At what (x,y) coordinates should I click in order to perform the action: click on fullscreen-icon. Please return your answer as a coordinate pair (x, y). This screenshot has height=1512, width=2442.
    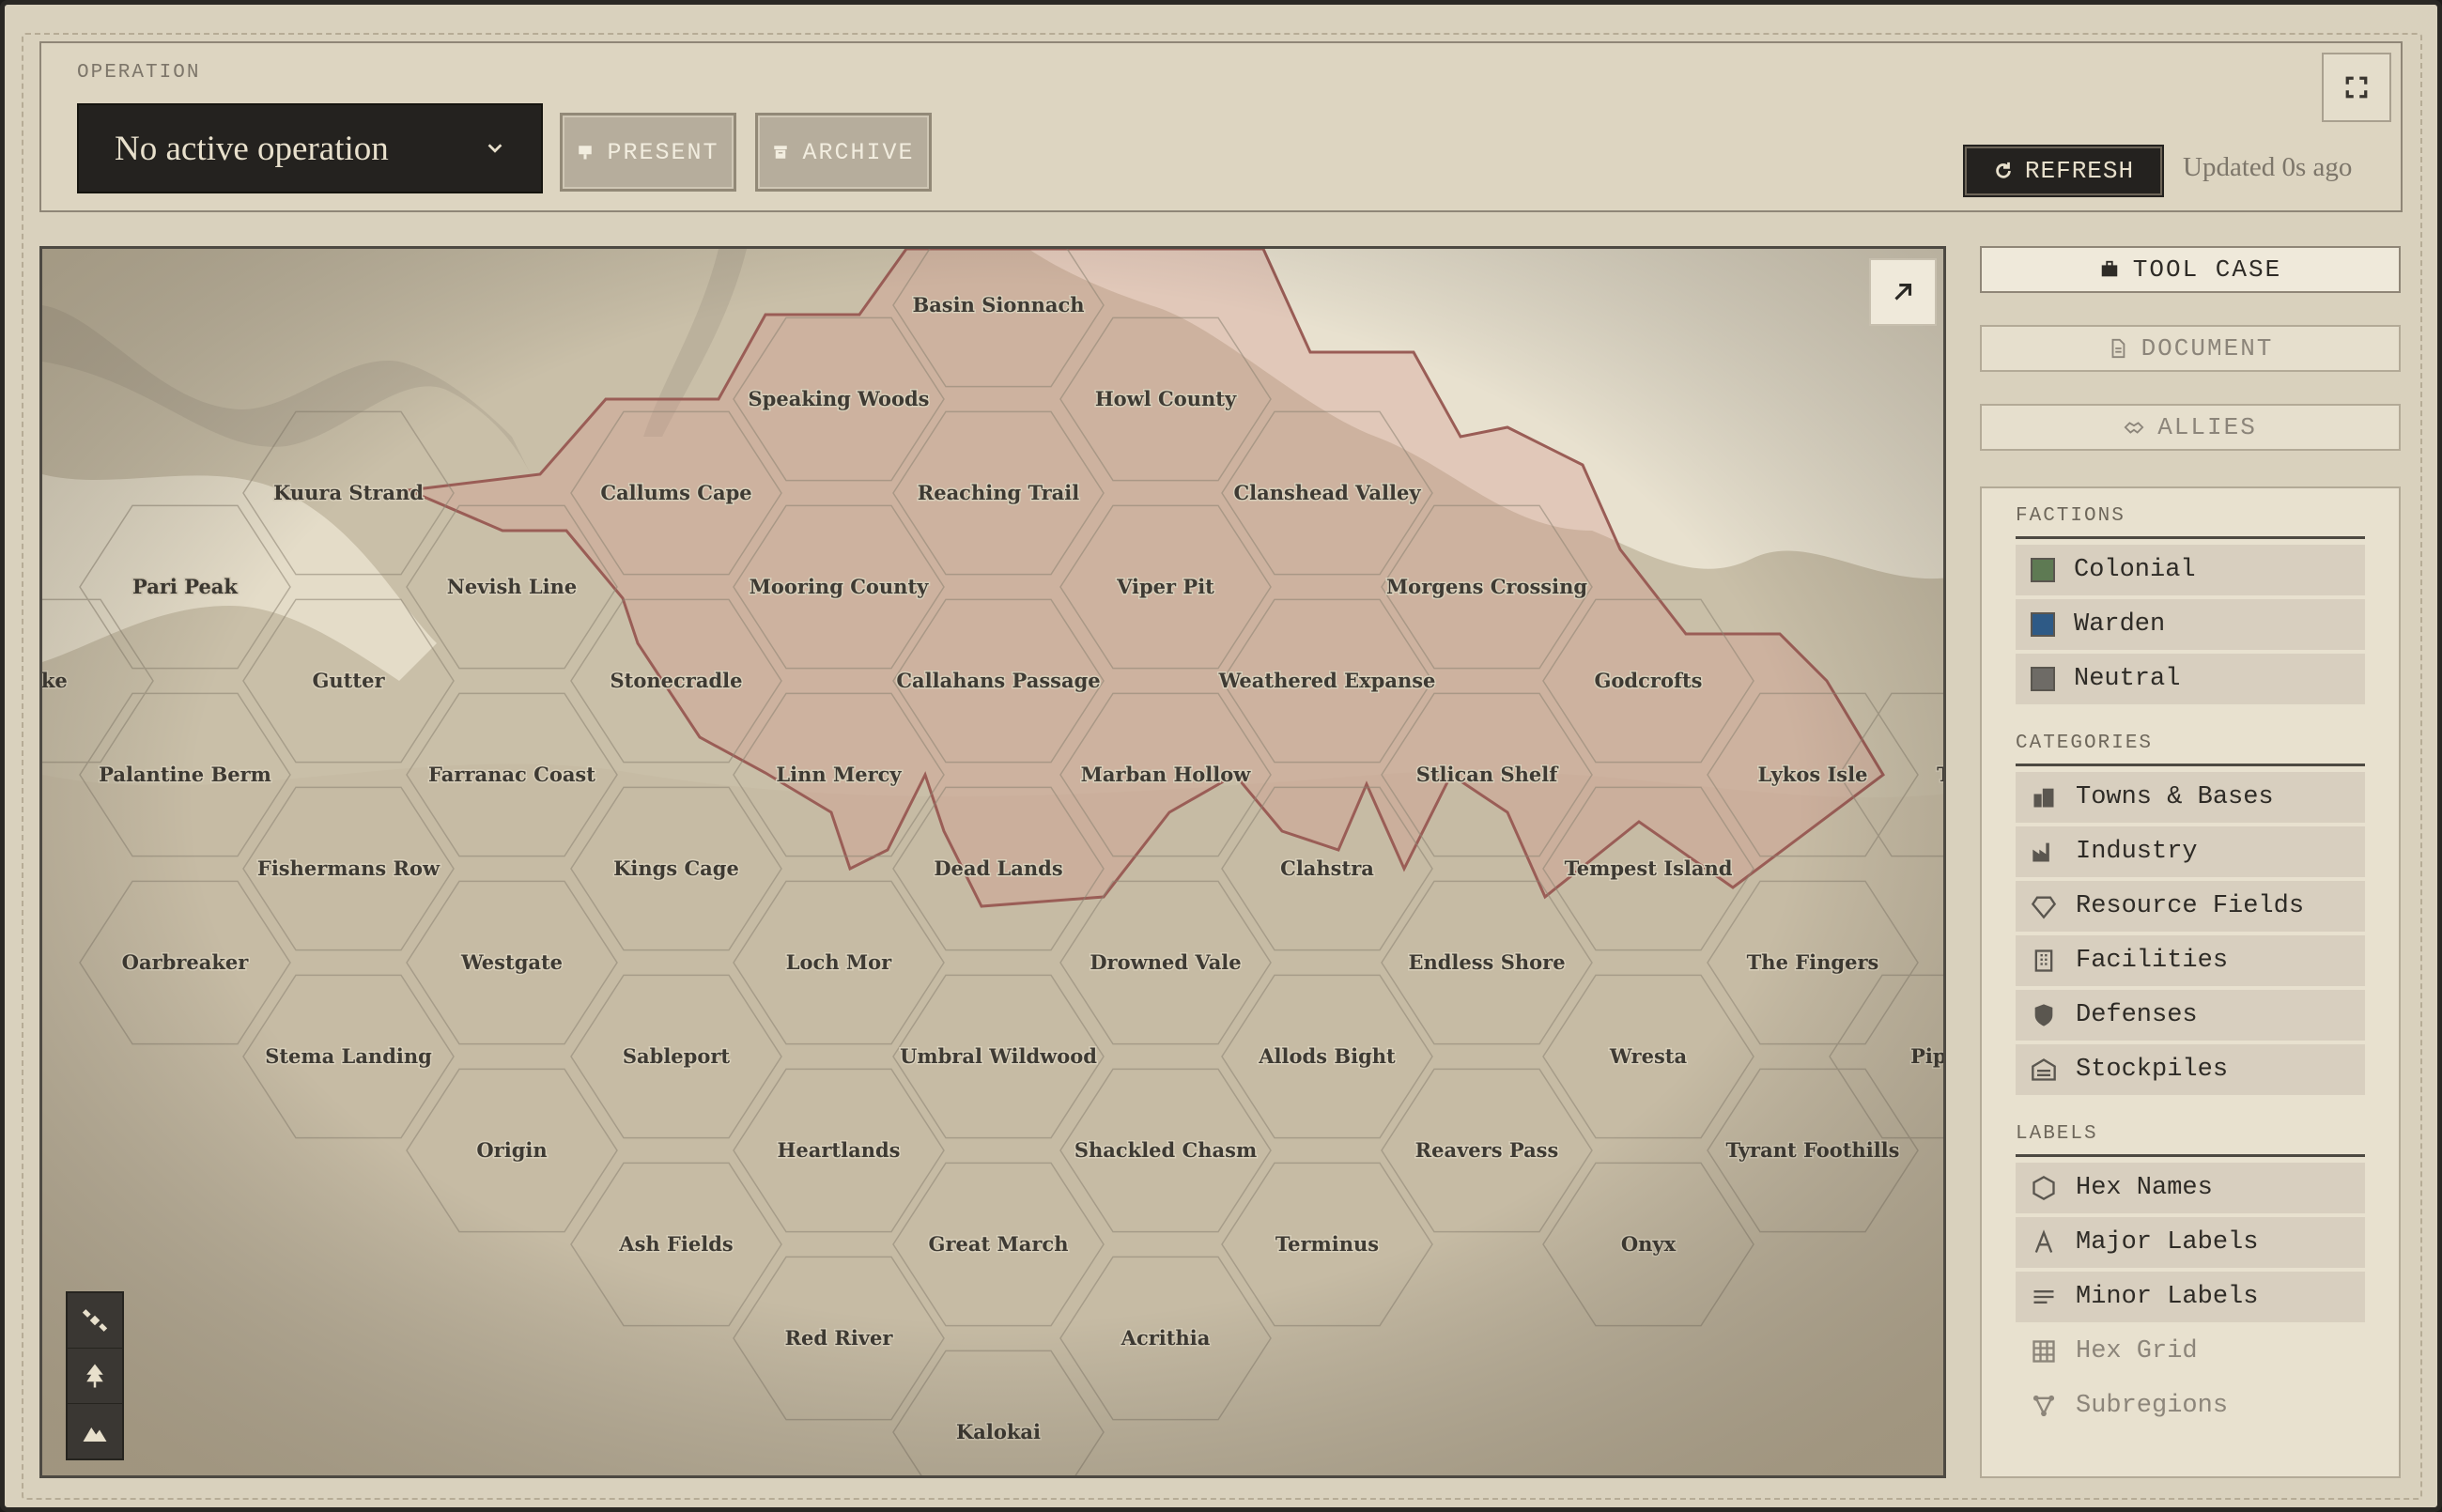
    Looking at the image, I should click on (2356, 88).